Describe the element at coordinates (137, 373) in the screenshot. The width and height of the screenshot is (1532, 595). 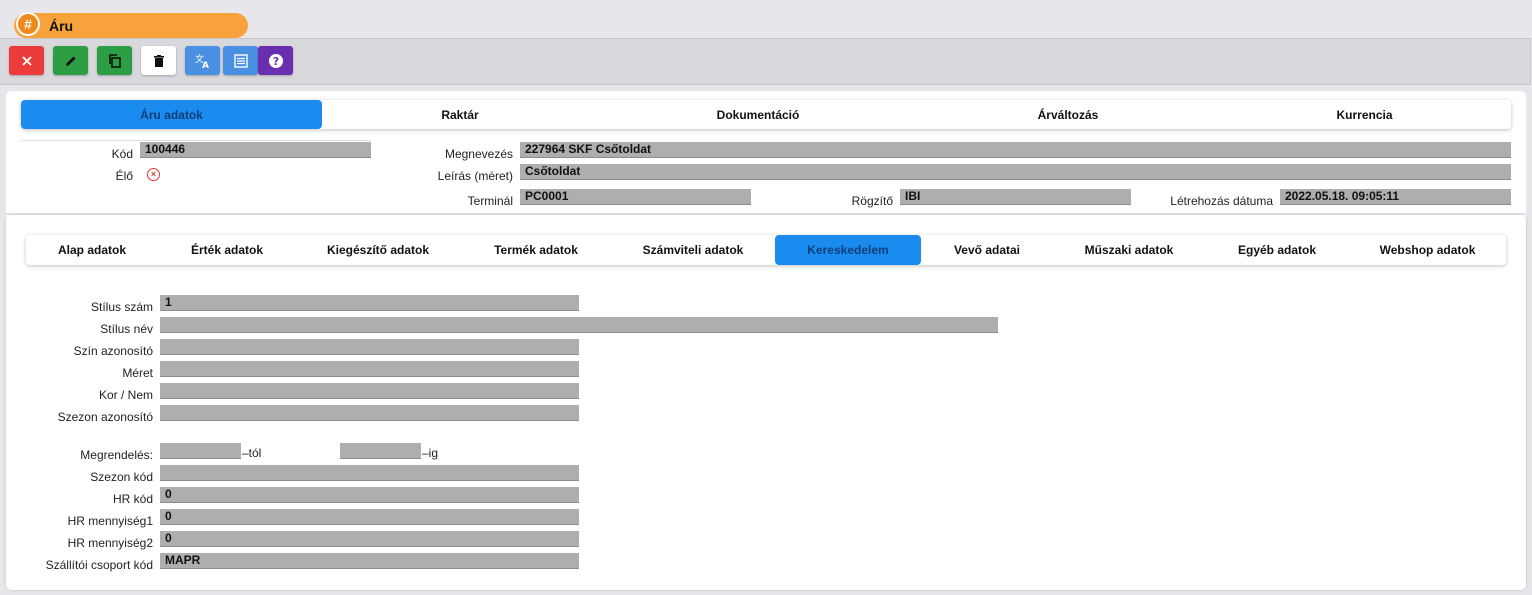
I see `meret-label: Méret` at that location.